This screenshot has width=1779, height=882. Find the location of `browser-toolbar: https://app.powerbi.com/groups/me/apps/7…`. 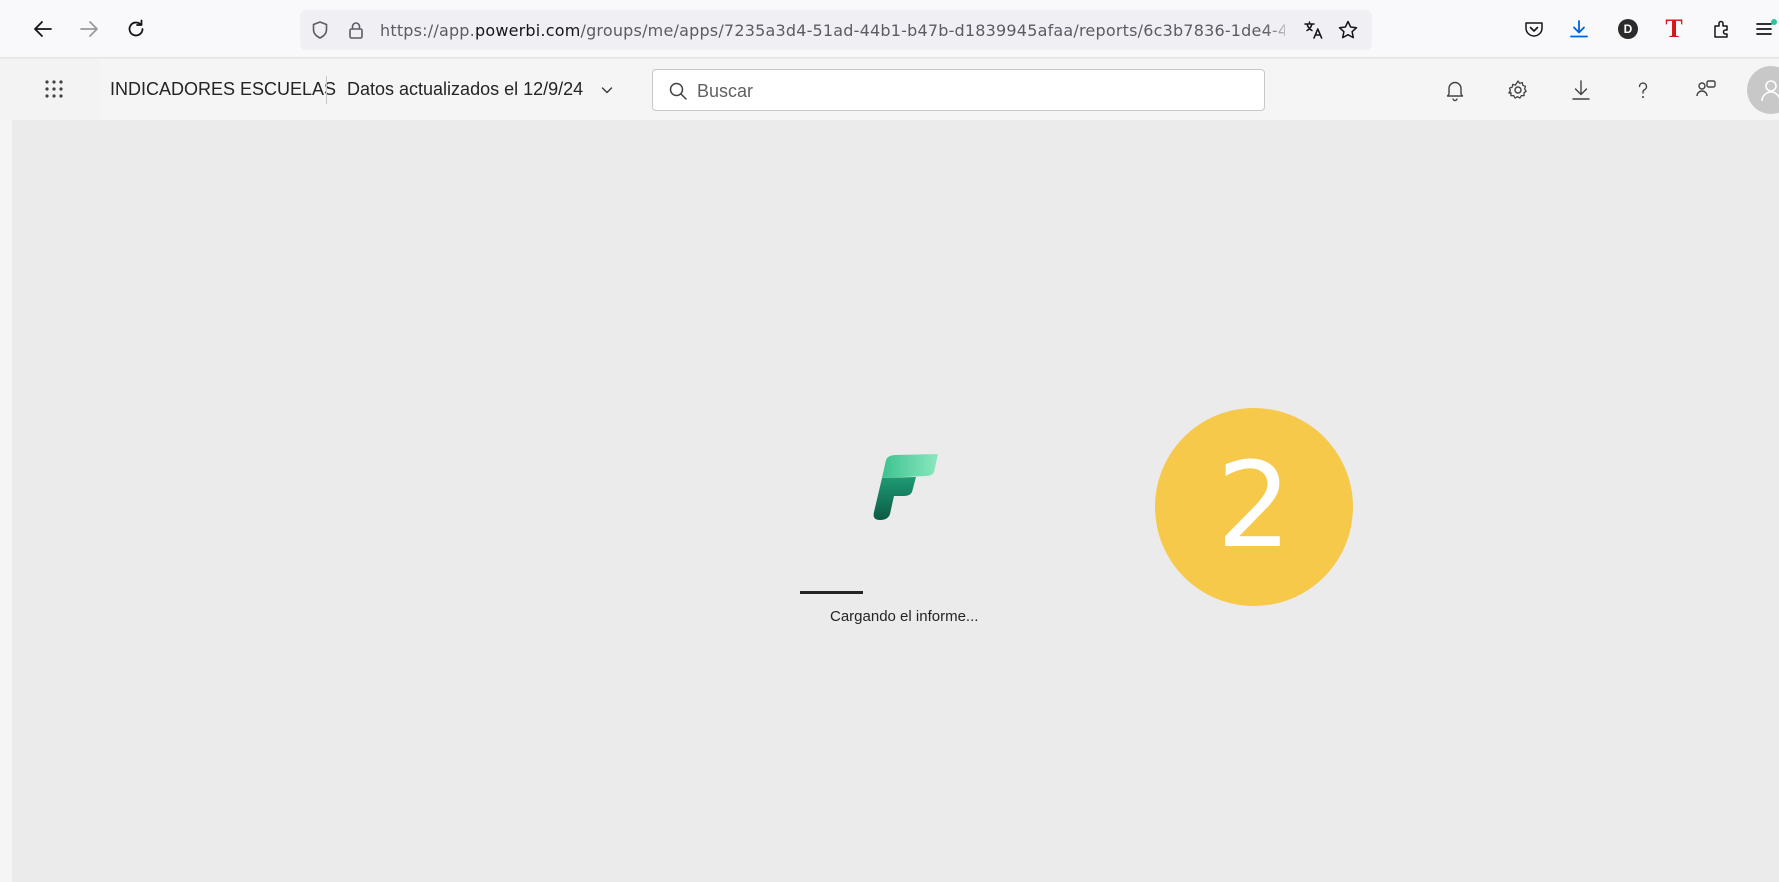

browser-toolbar: https://app.powerbi.com/groups/me/apps/7… is located at coordinates (889, 29).